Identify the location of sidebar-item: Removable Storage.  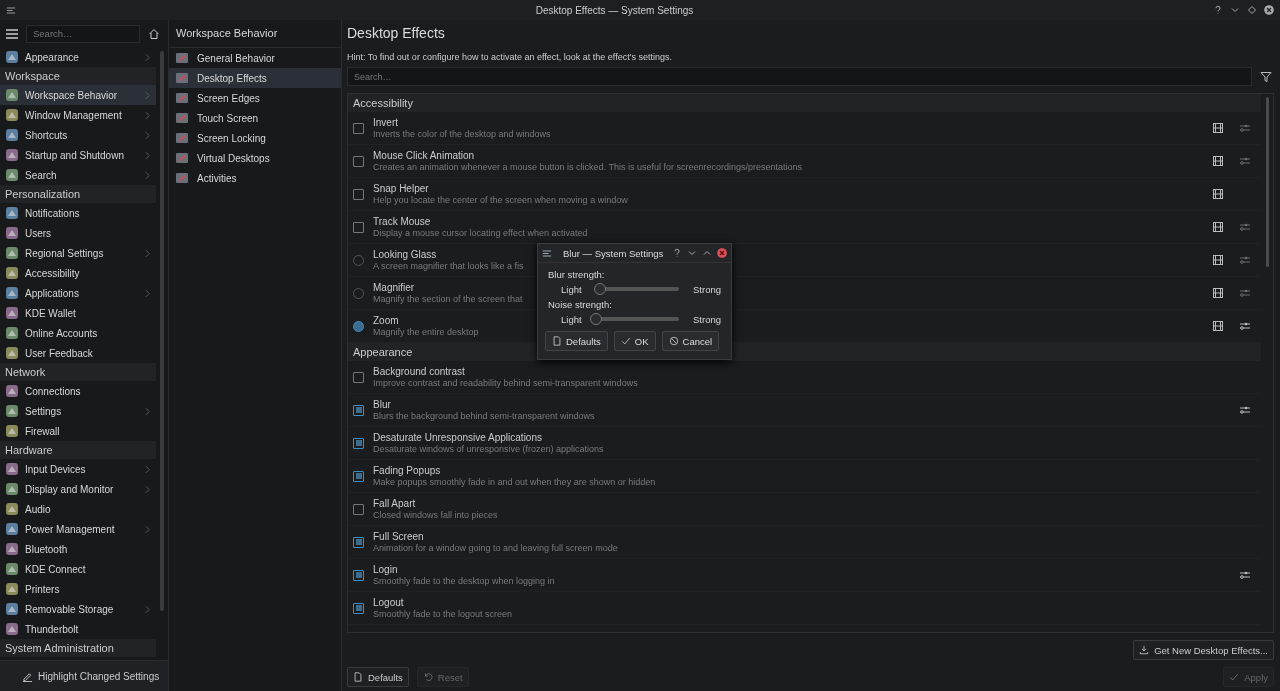
(78, 609).